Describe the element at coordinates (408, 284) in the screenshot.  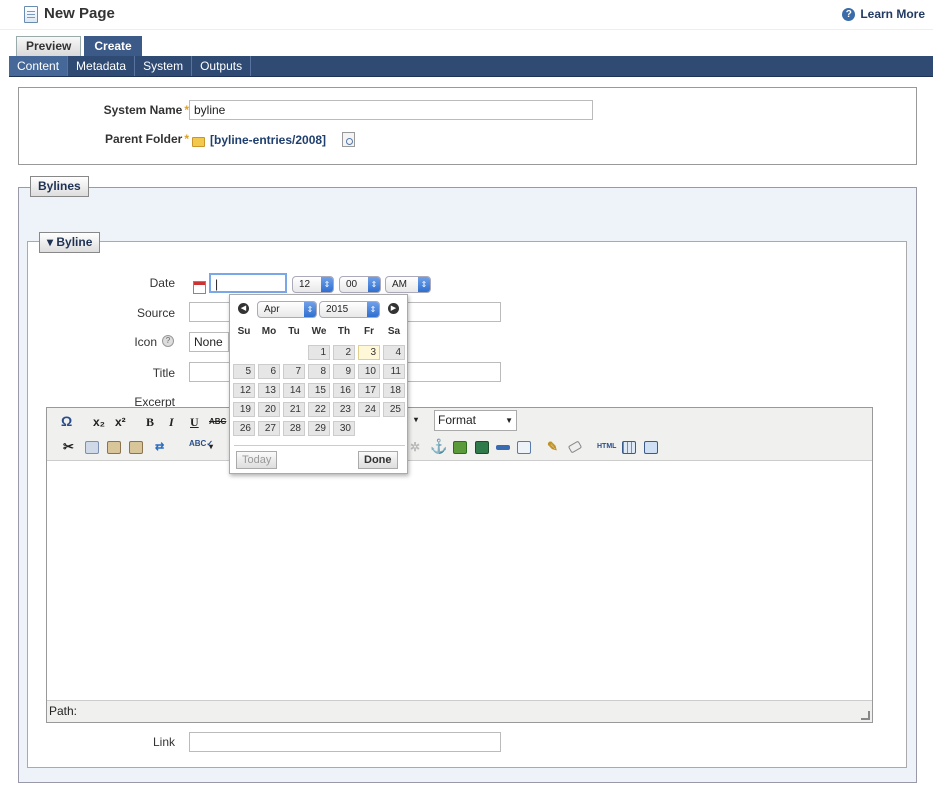
I see `ampm-select: AM ⇕` at that location.